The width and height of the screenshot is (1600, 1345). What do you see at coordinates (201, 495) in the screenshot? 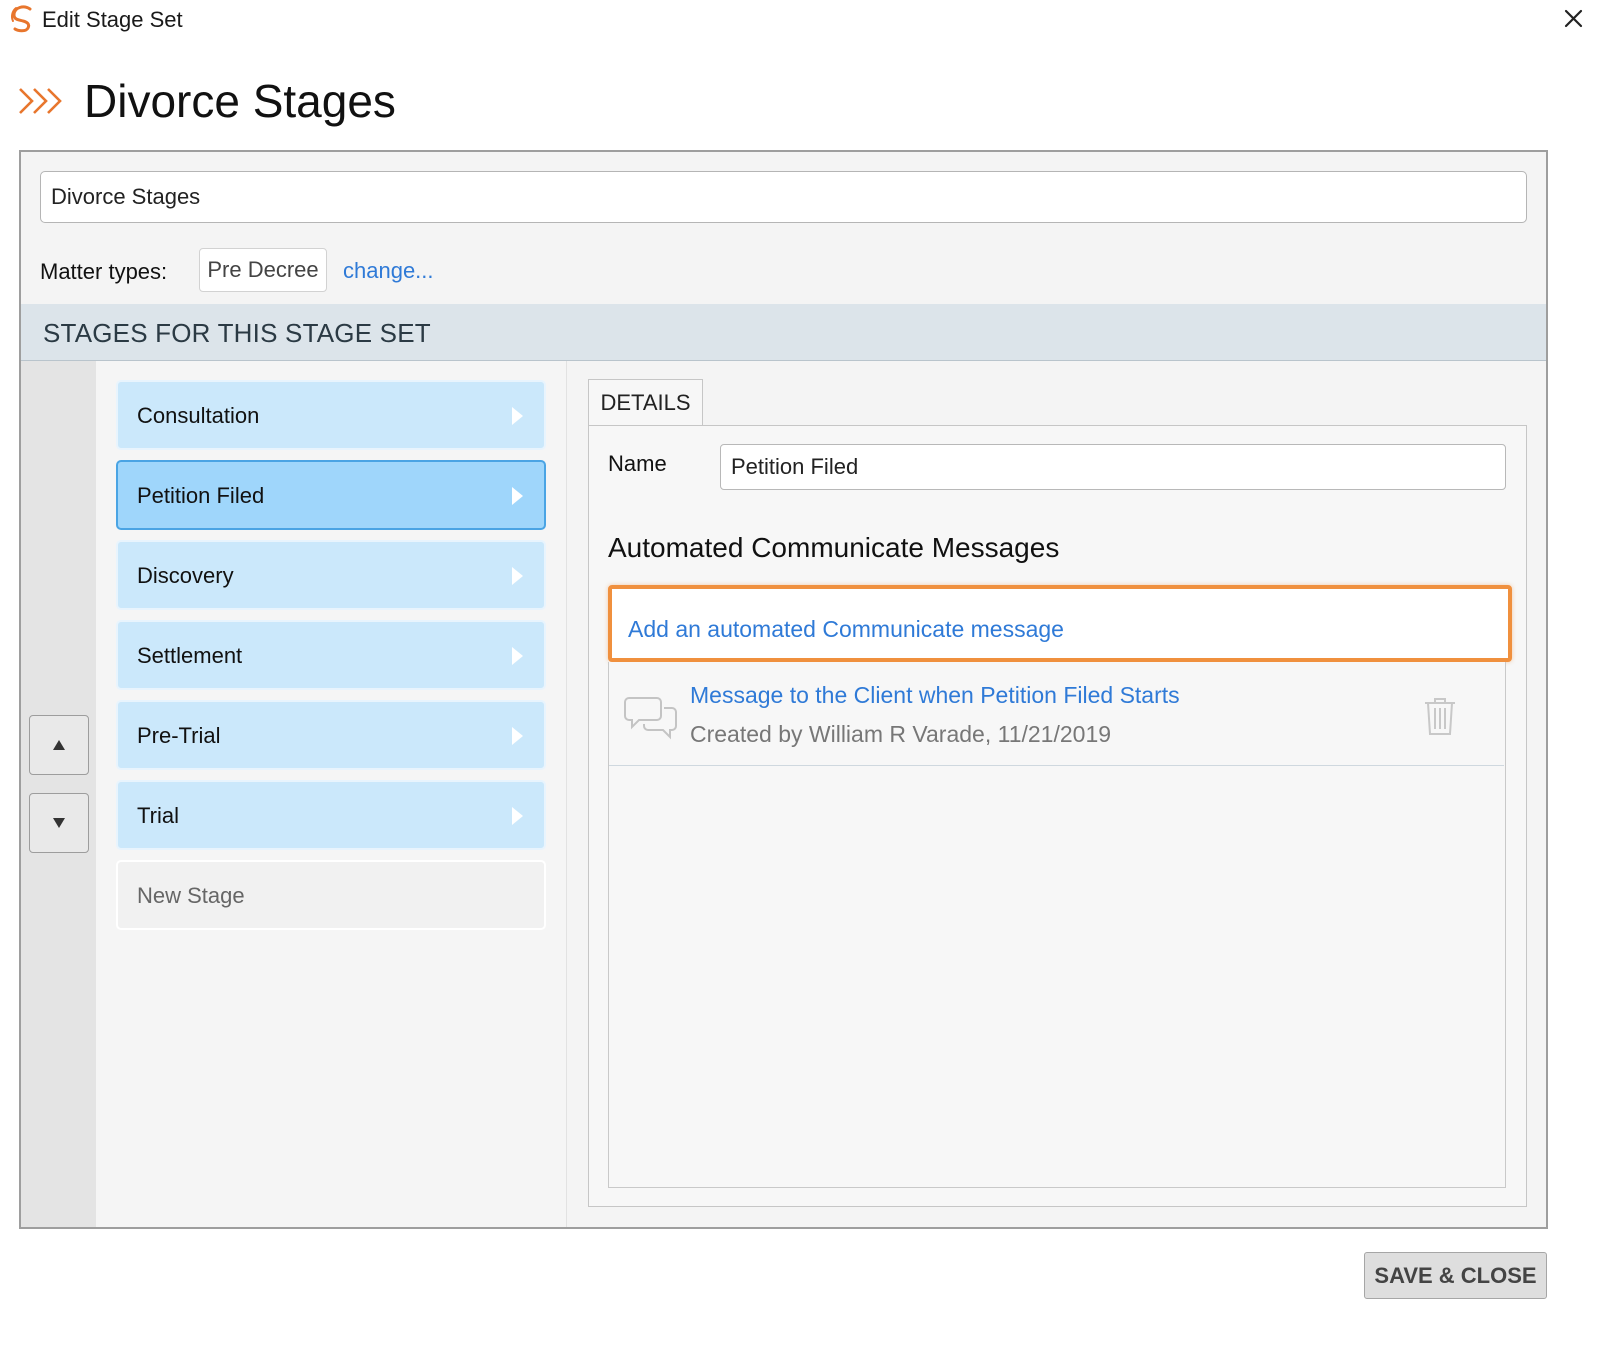
I see `stage-label: Petition Filed` at bounding box center [201, 495].